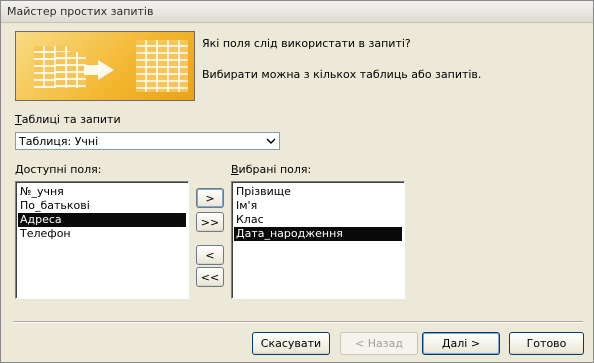 This screenshot has height=363, width=594. I want to click on list-item: Телефон, so click(44, 234).